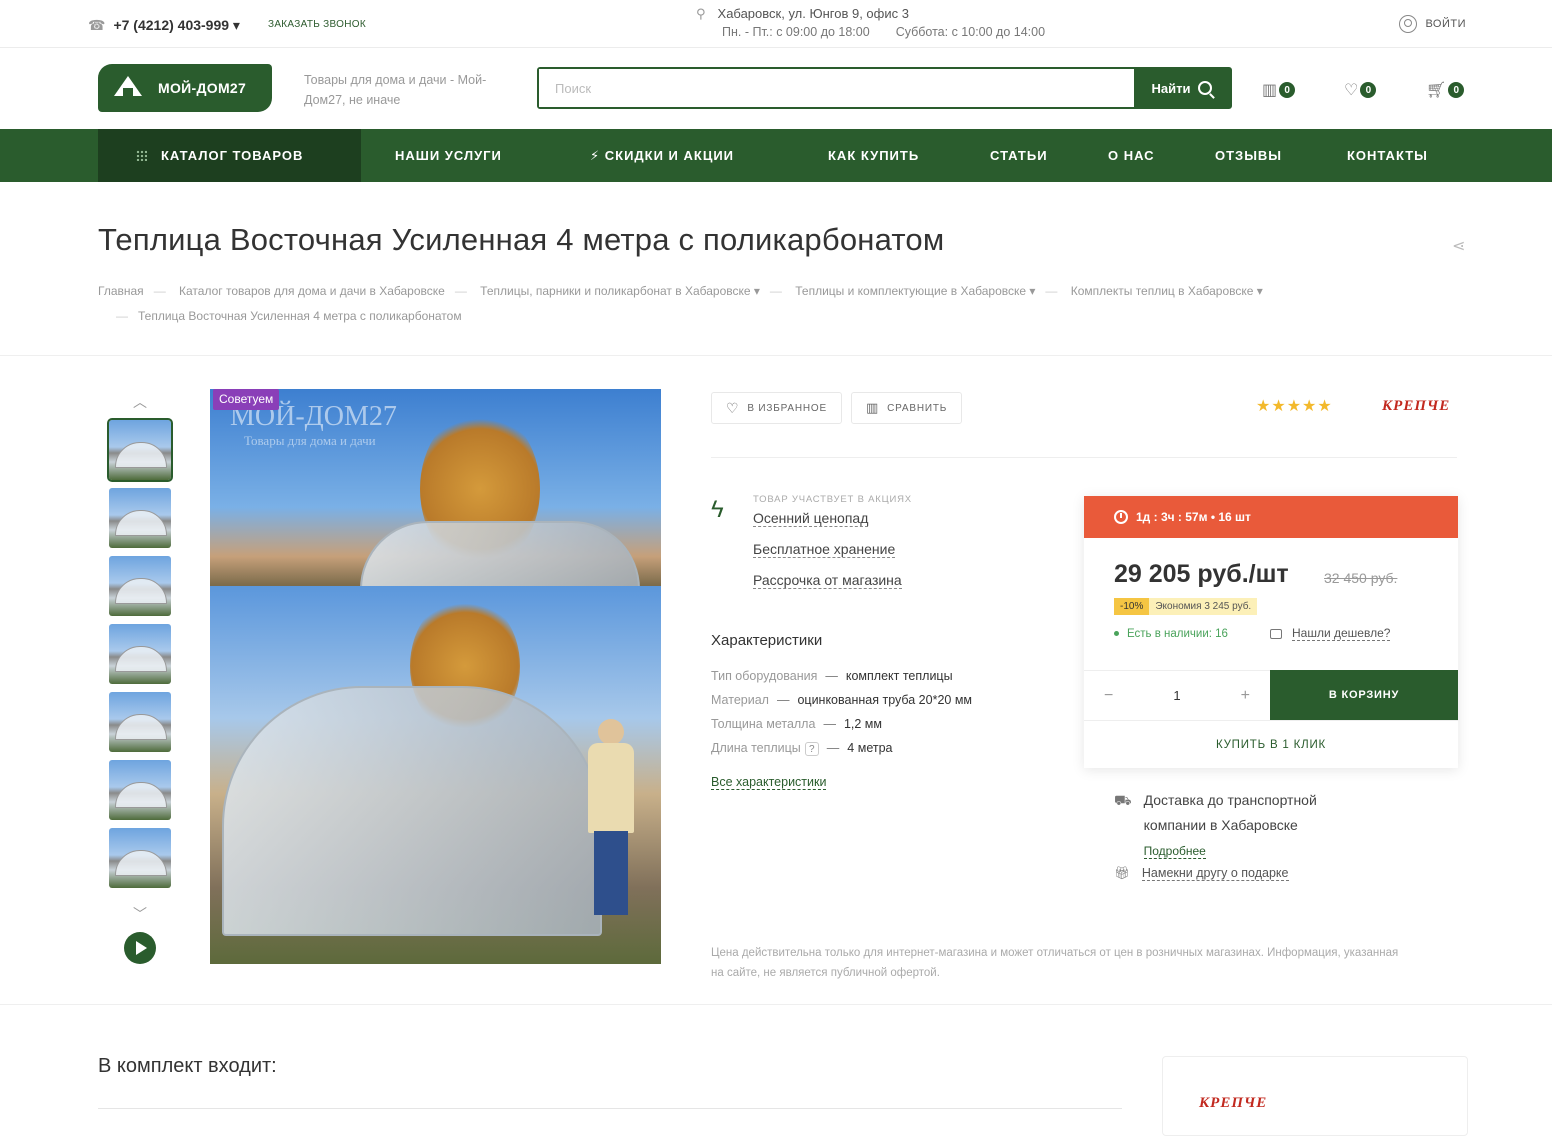 This screenshot has width=1552, height=1136. Describe the element at coordinates (1019, 155) in the screenshot. I see `nav-item-articles: СТАТЬИ` at that location.